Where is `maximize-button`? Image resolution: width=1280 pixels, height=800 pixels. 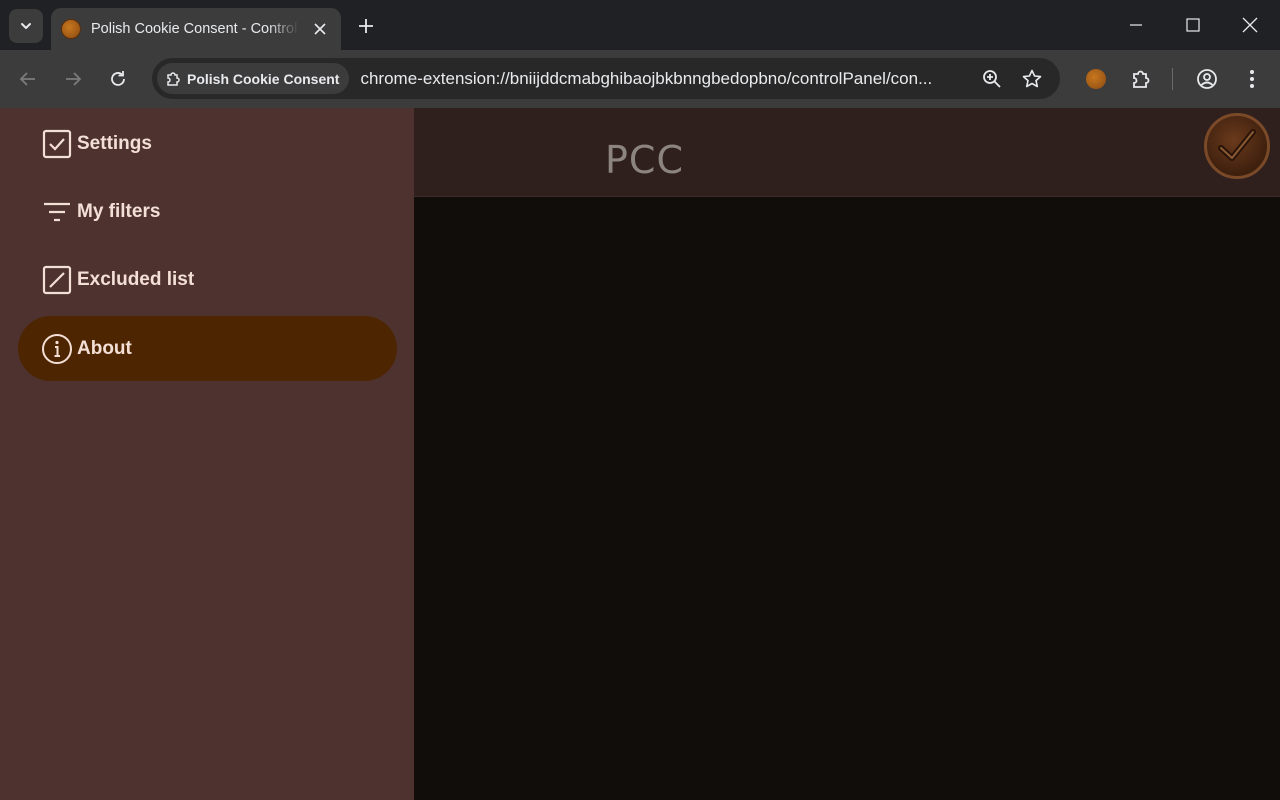 maximize-button is located at coordinates (1193, 25).